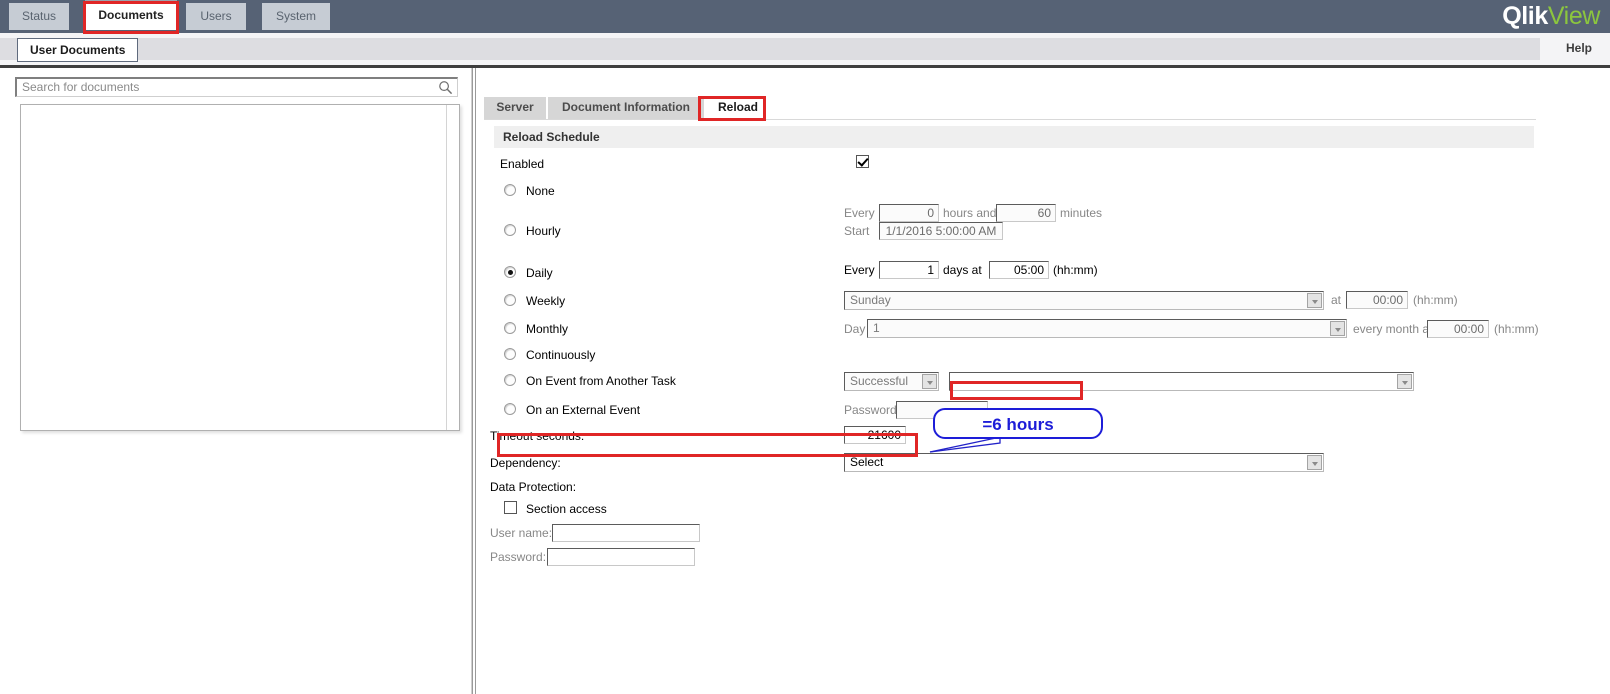 Image resolution: width=1610 pixels, height=694 pixels. I want to click on section-access-label: Section access, so click(566, 509).